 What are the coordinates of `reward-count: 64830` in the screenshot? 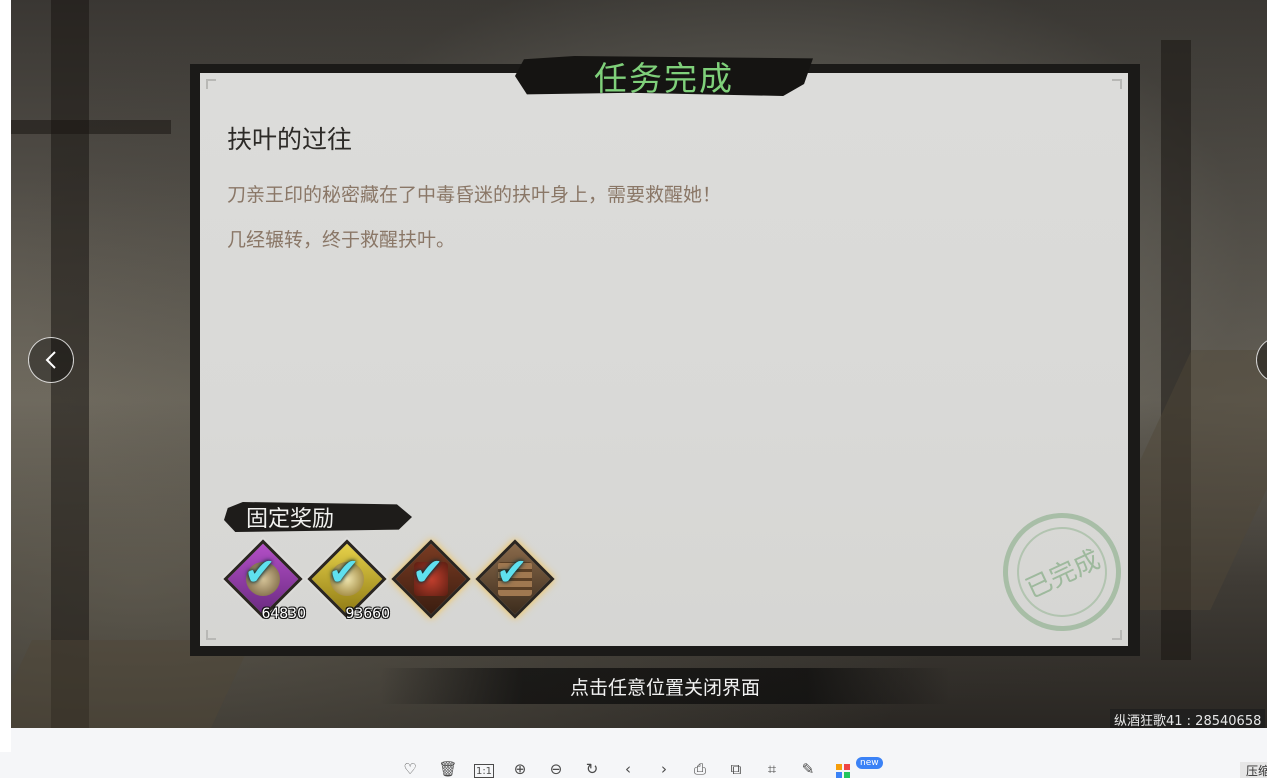 It's located at (283, 614).